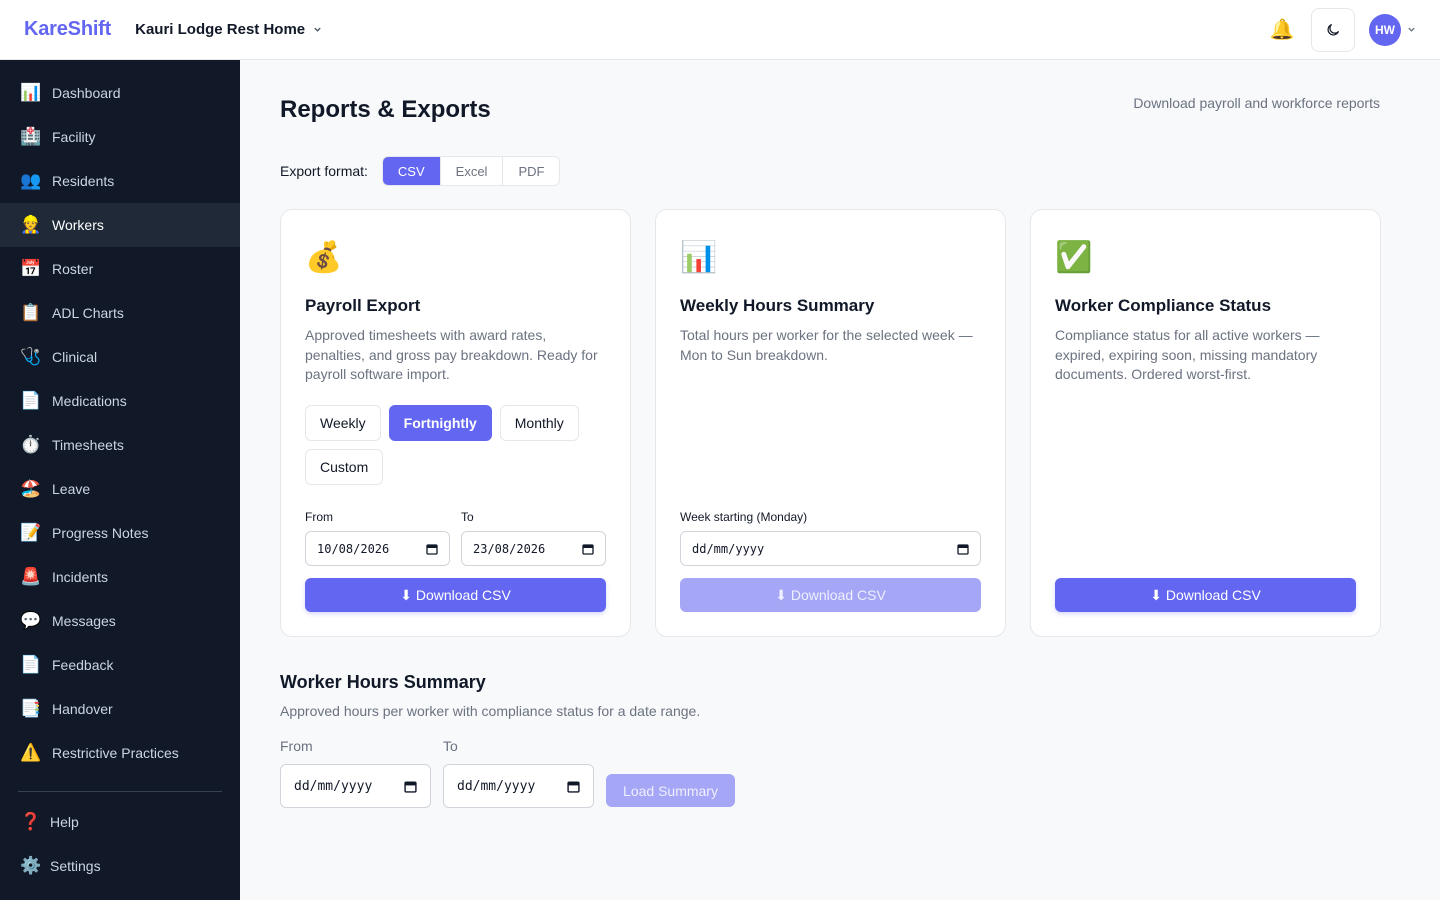 Image resolution: width=1440 pixels, height=900 pixels. Describe the element at coordinates (120, 791) in the screenshot. I see `sidebar-divider` at that location.